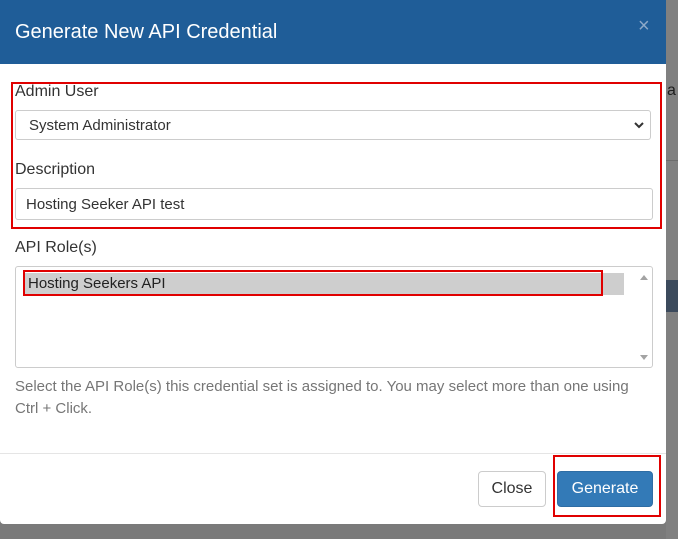 This screenshot has height=539, width=678. Describe the element at coordinates (672, 160) in the screenshot. I see `background-divider` at that location.